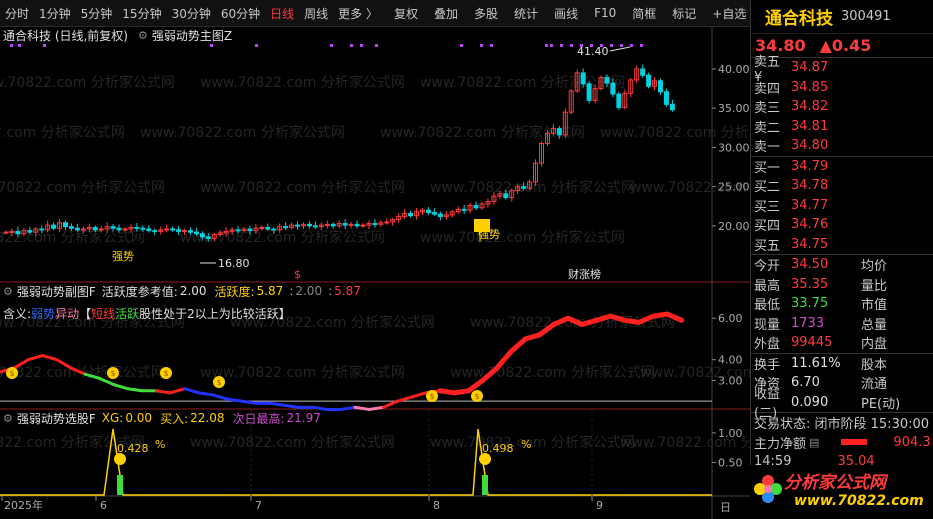  I want to click on period-tab-6: 日线, so click(282, 13).